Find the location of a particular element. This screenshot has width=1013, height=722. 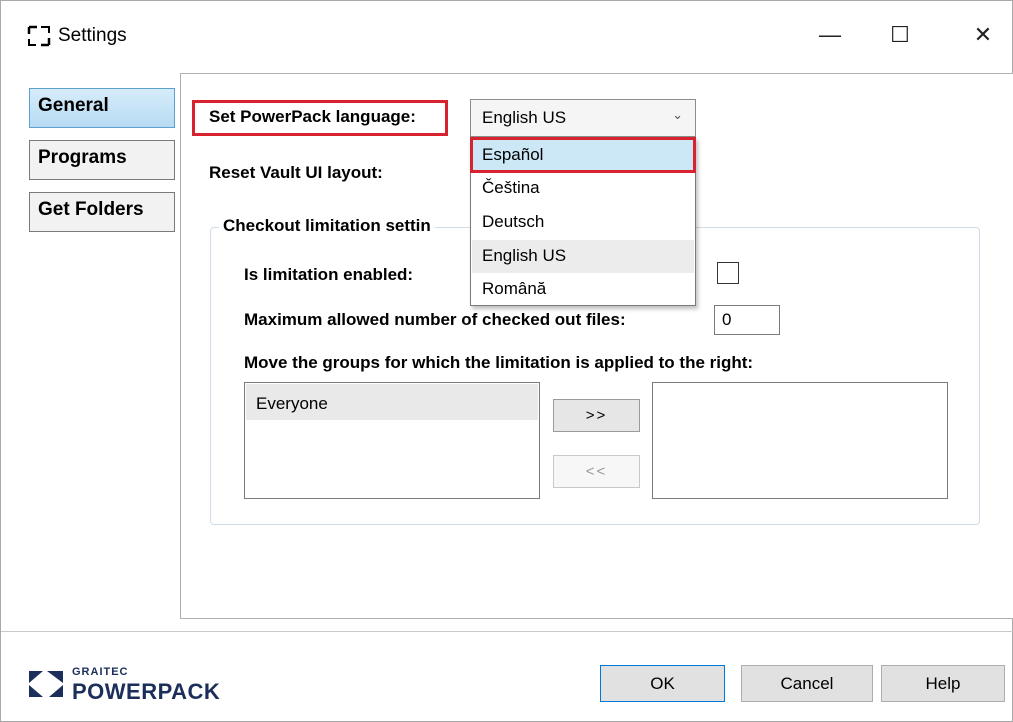

limitation-enabled-checkbox is located at coordinates (728, 273).